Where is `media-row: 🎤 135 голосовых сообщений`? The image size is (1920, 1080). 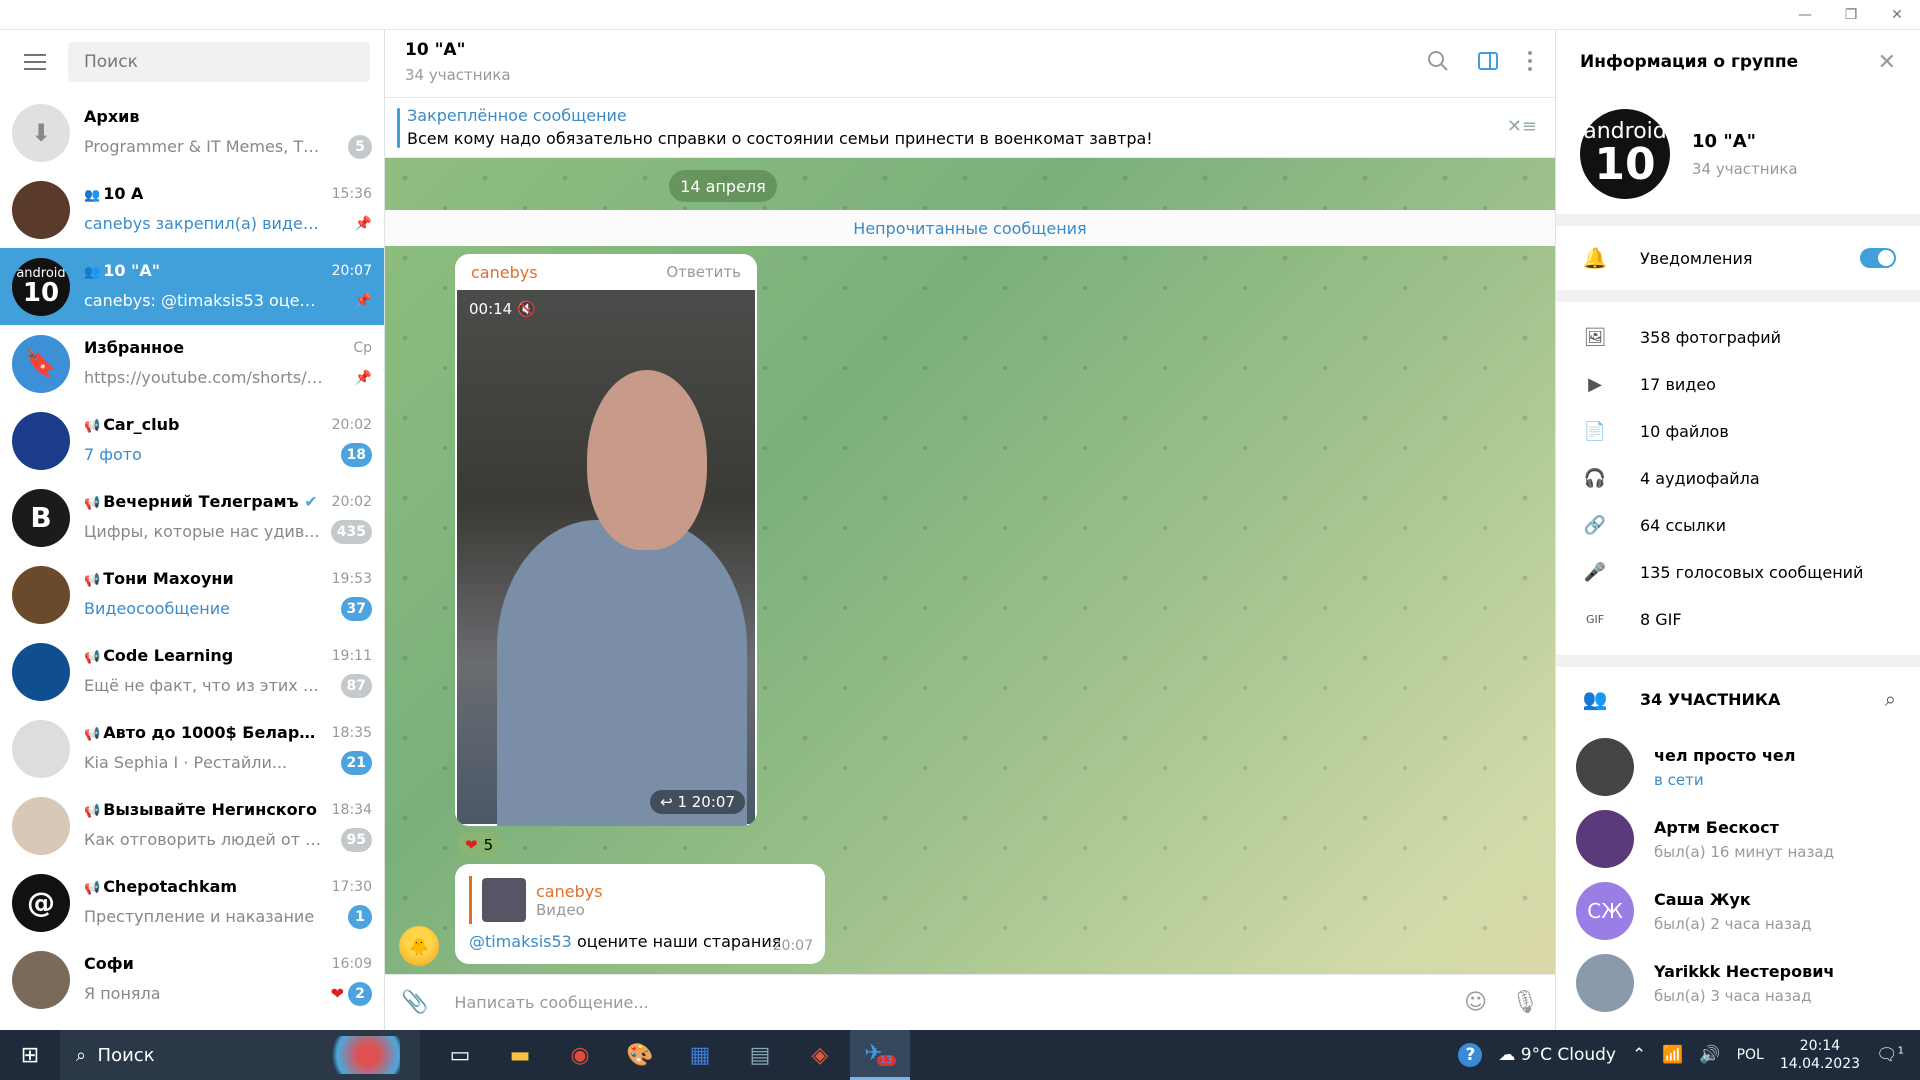
media-row: 🎤 135 голосовых сообщений is located at coordinates (1738, 572).